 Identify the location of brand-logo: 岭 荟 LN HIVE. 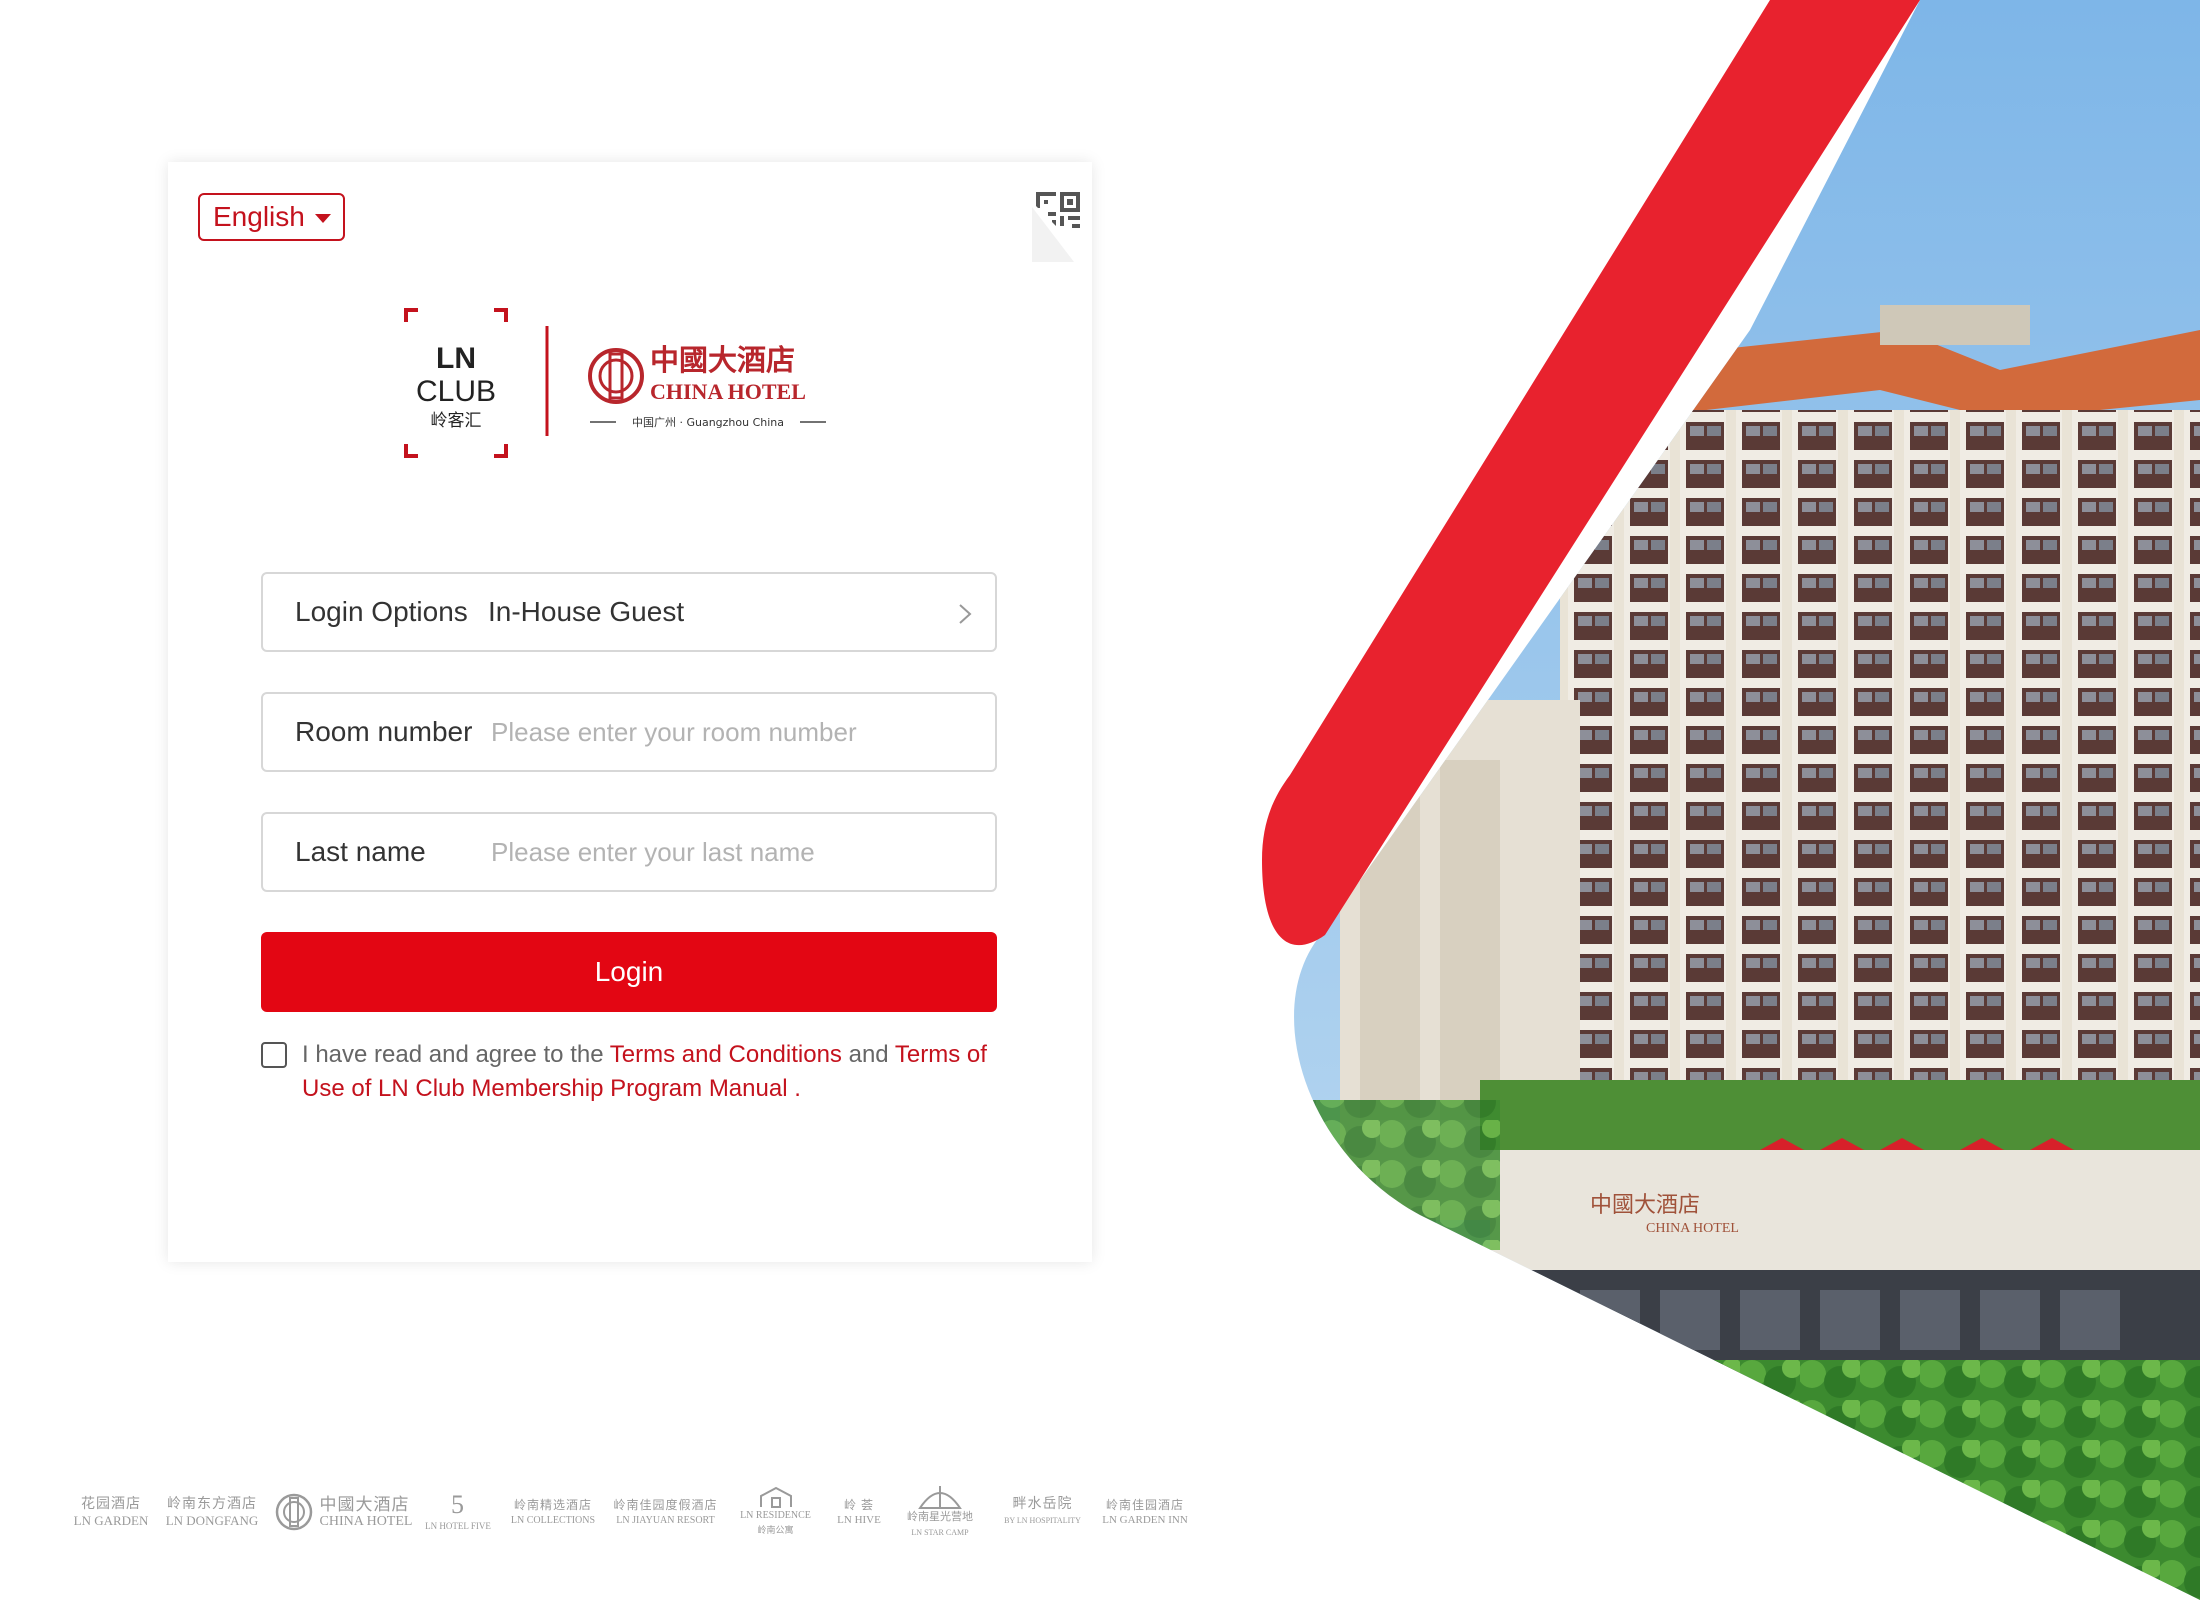
(859, 1511).